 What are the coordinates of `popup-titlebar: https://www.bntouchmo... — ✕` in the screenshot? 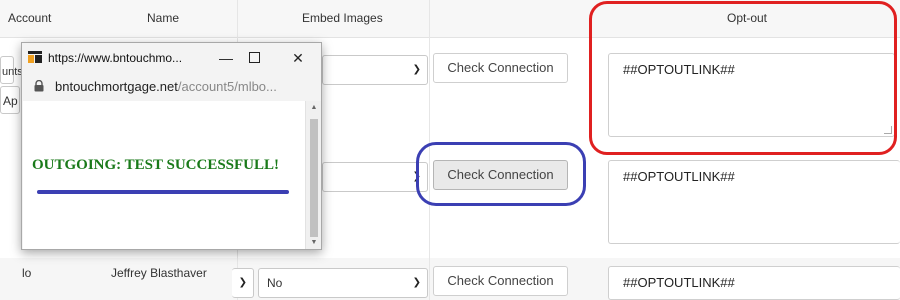 It's located at (171, 58).